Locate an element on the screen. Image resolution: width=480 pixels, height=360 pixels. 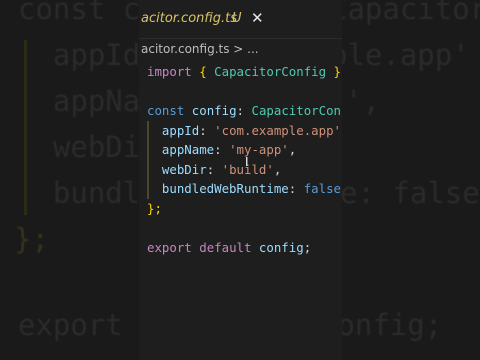
code-line-const: const config: CapacitorCon is located at coordinates (244, 110).